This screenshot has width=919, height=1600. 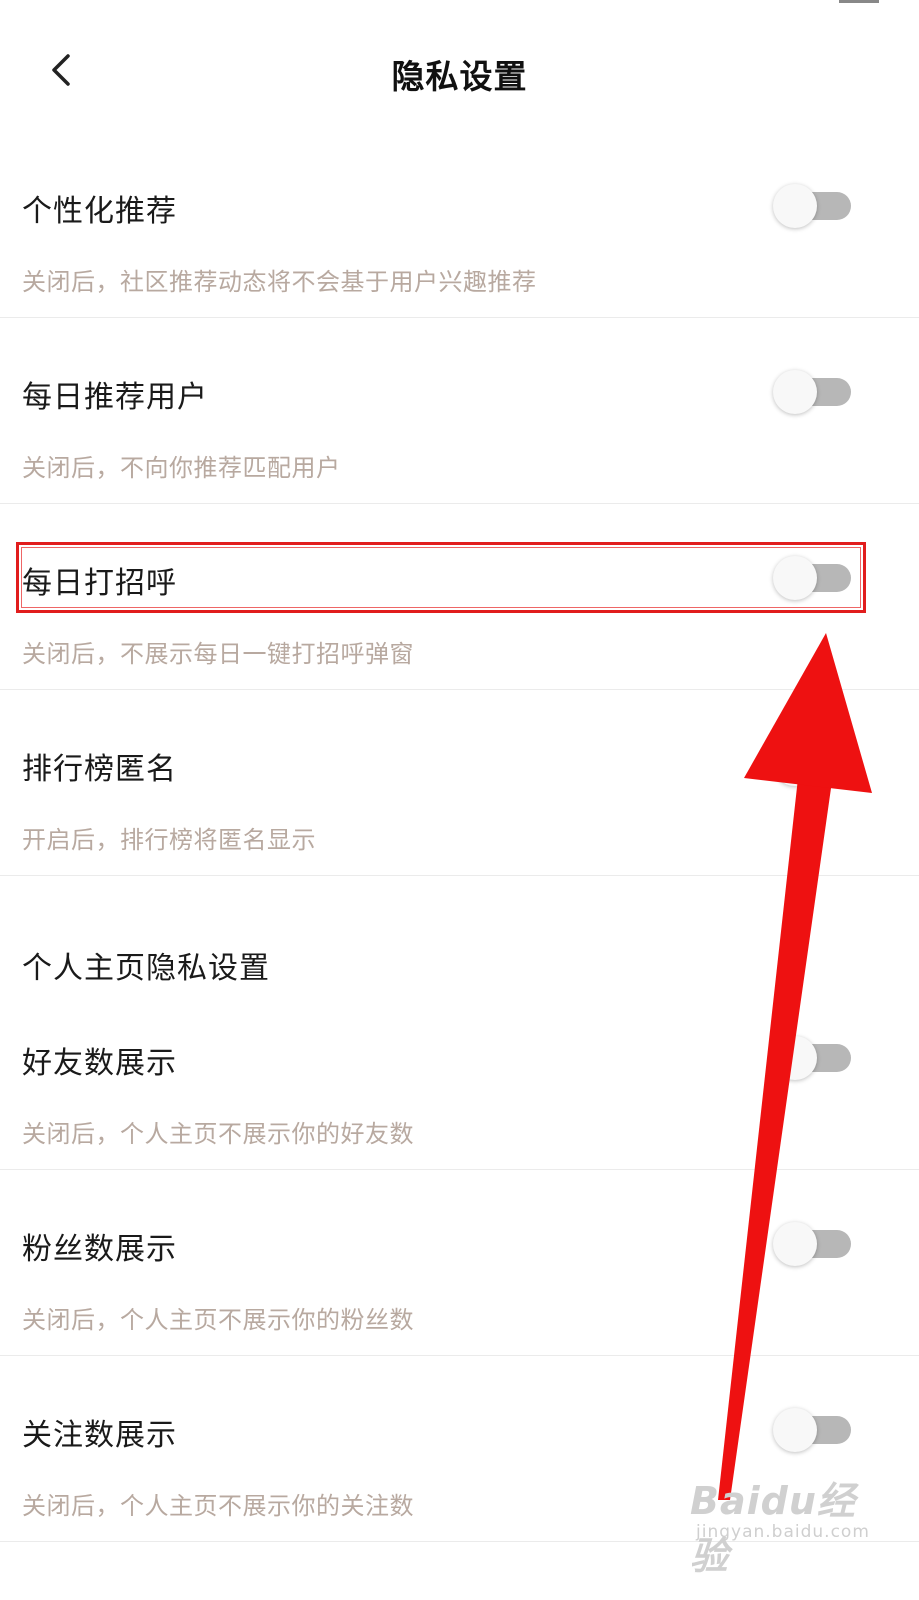 What do you see at coordinates (169, 840) in the screenshot?
I see `setting-description: 开启后，排行榜将匿名显示` at bounding box center [169, 840].